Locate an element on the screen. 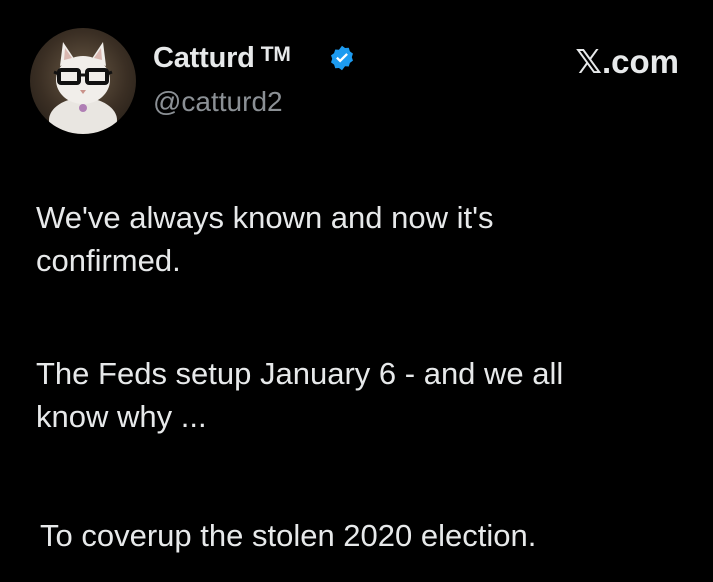 This screenshot has width=713, height=582. site-watermark-label: 𝕏.com is located at coordinates (627, 61).